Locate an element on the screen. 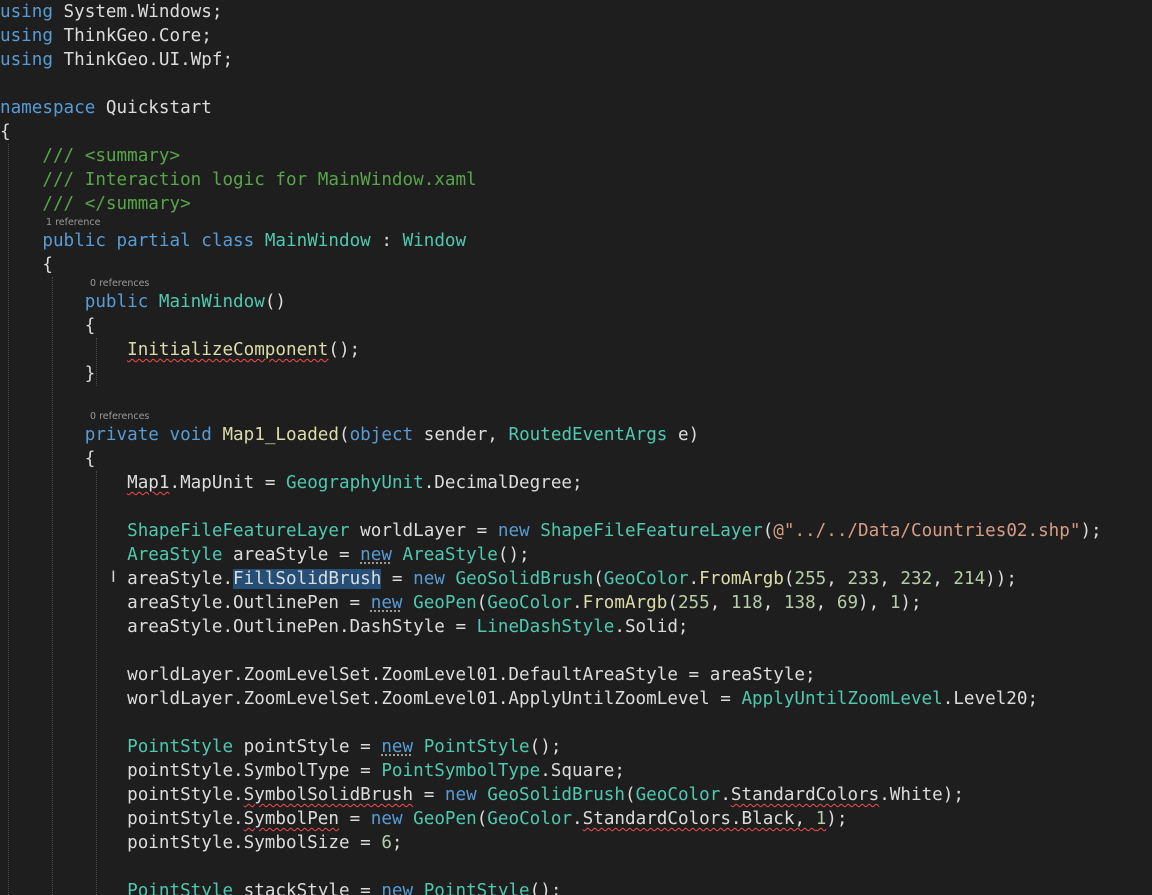 The height and width of the screenshot is (895, 1152). code-lens-ctor-references: 0 references is located at coordinates (119, 284).